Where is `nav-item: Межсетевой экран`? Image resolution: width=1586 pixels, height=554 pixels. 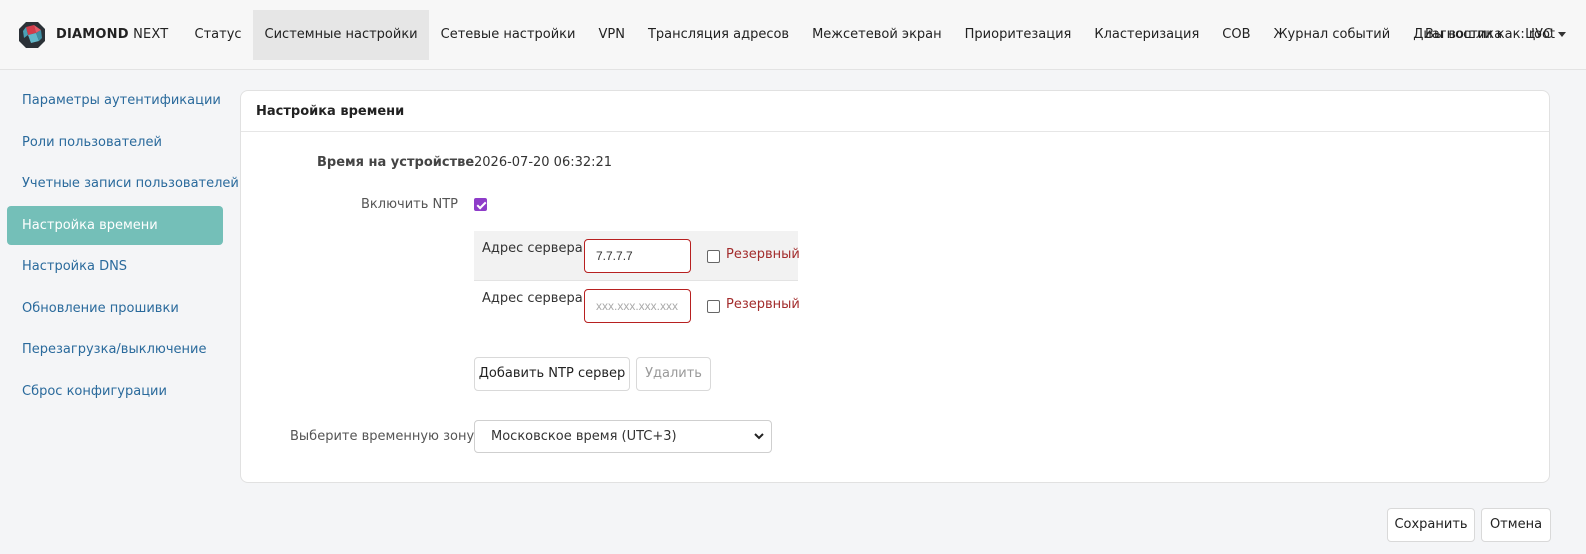
nav-item: Межсетевой экран is located at coordinates (877, 35).